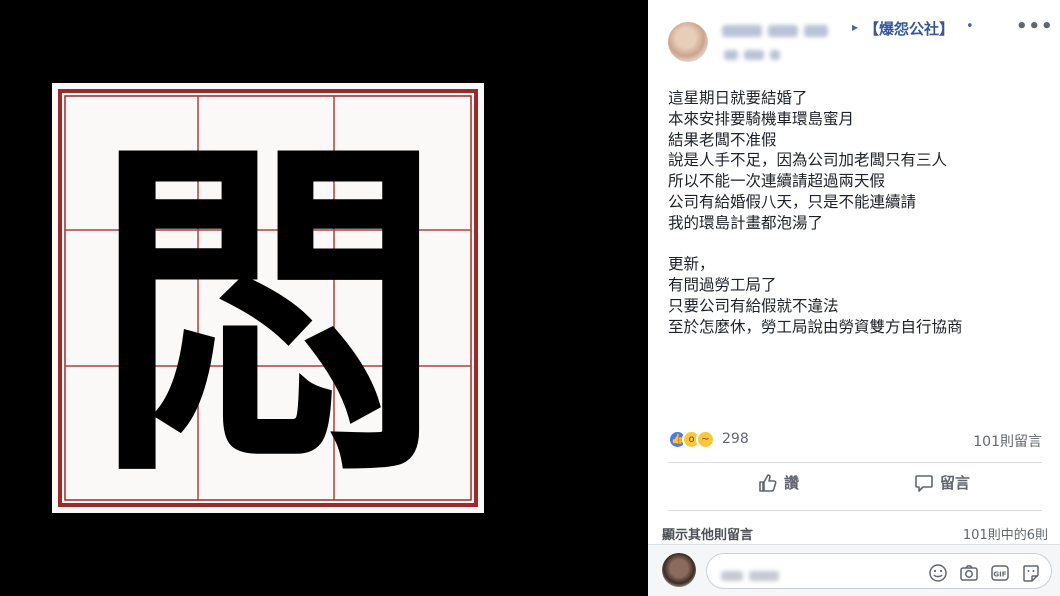 This screenshot has width=1060, height=596. Describe the element at coordinates (924, 483) in the screenshot. I see `comment-icon` at that location.